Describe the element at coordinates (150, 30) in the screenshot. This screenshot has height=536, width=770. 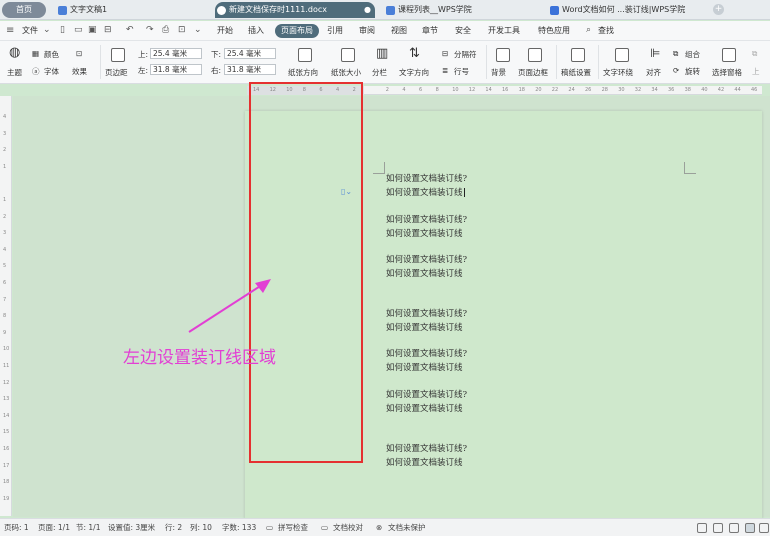
I see `redo-icon: ↷` at that location.